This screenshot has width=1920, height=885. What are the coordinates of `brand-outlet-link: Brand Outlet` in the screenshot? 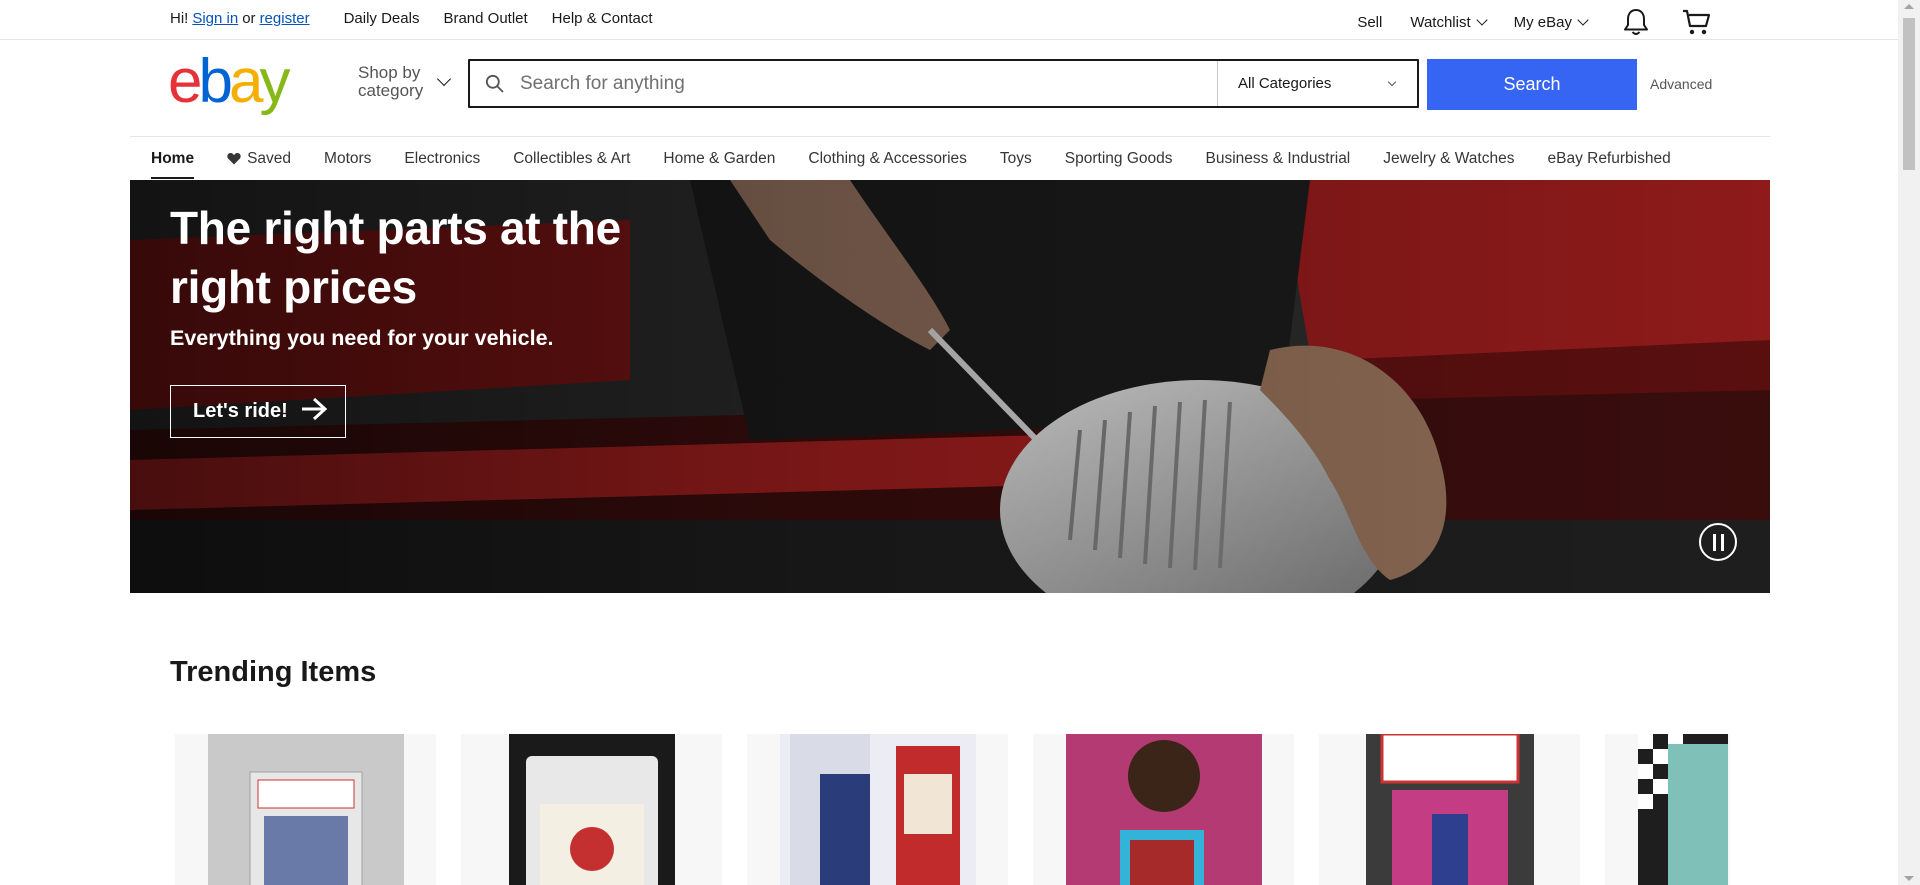 It's located at (485, 18).